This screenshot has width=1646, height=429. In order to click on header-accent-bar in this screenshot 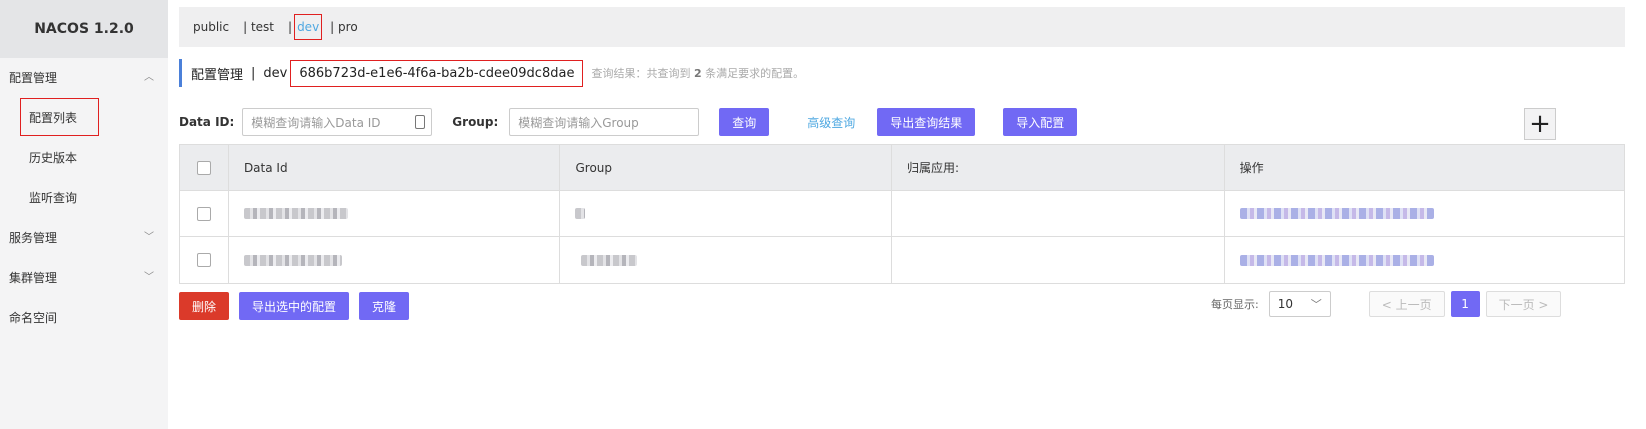, I will do `click(180, 73)`.